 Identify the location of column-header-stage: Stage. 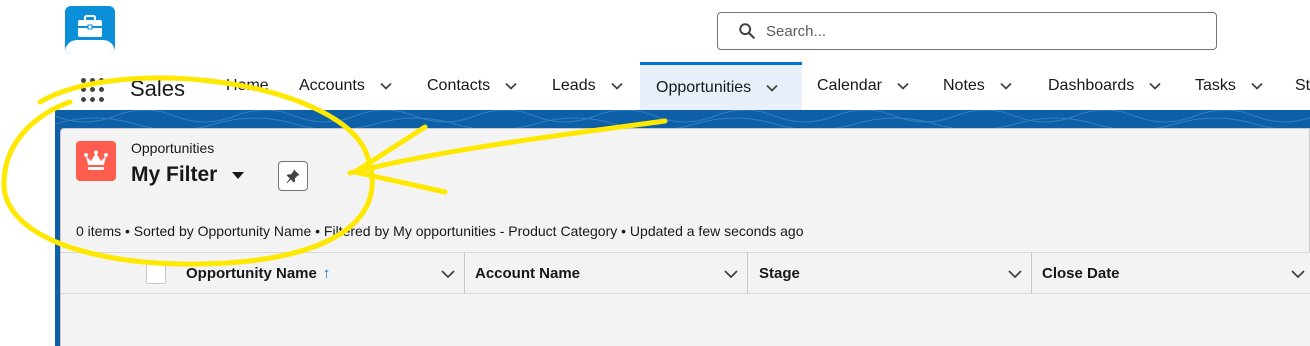
(779, 273).